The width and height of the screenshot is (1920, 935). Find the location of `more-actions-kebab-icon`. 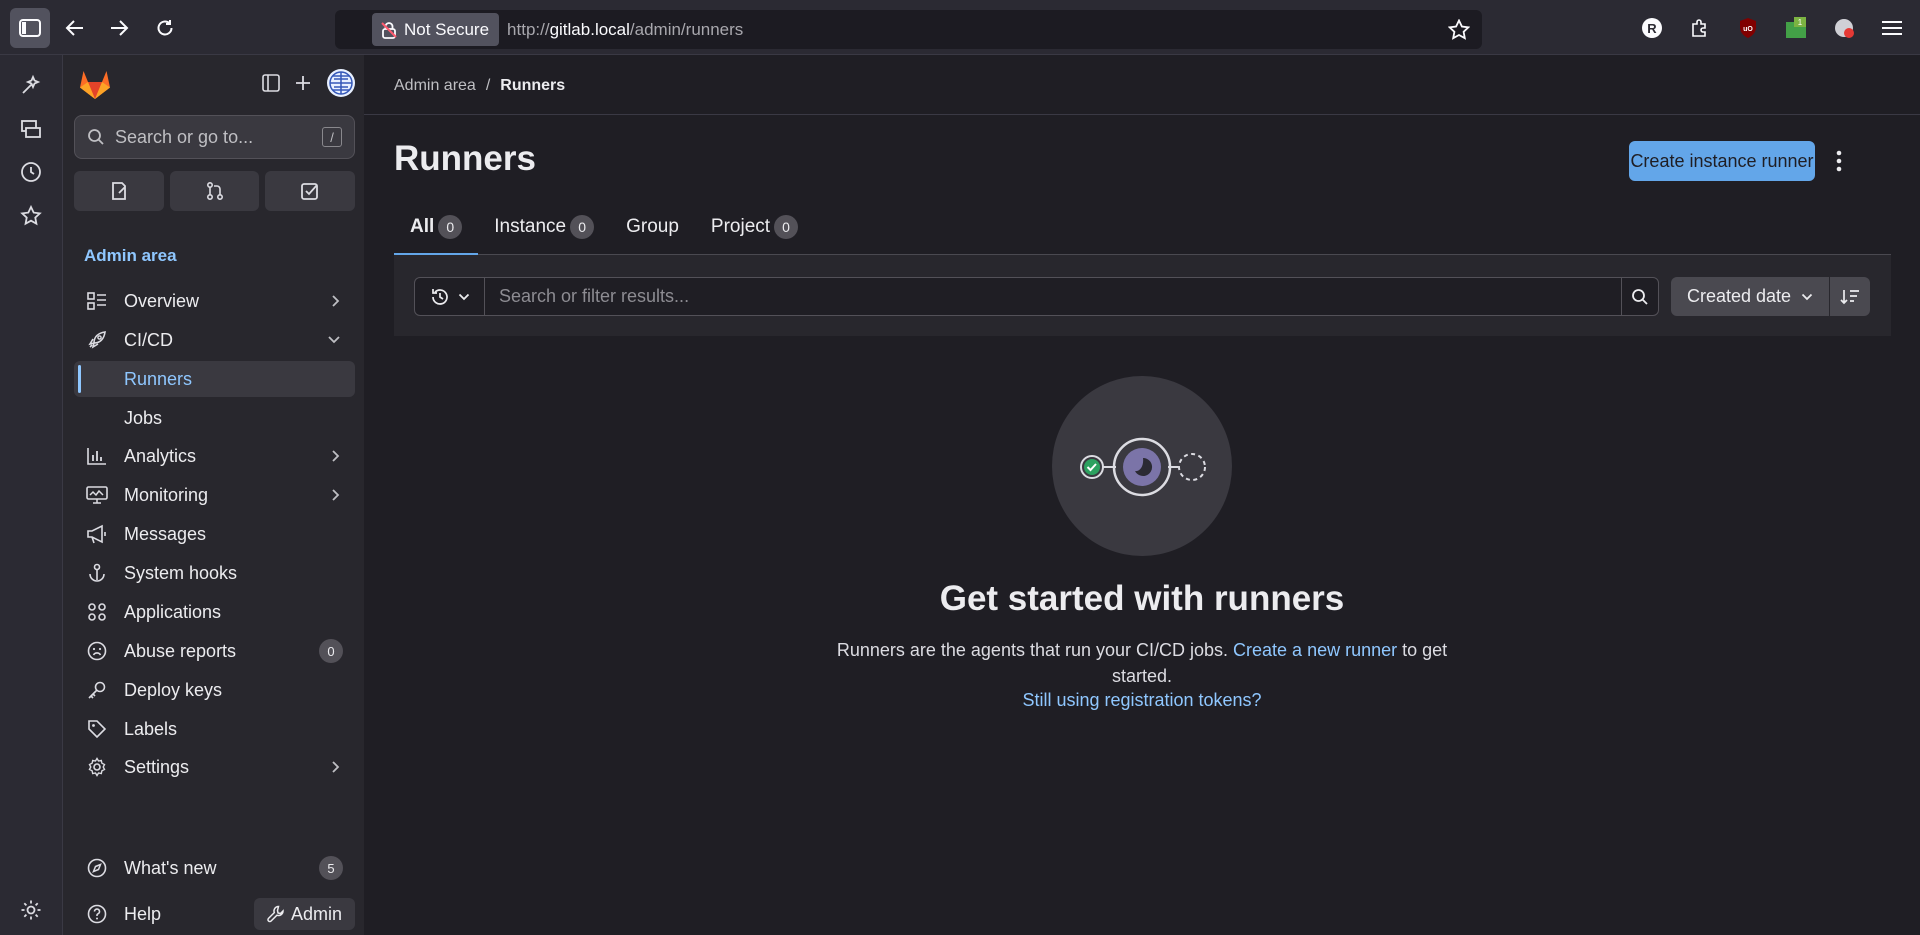

more-actions-kebab-icon is located at coordinates (1839, 161).